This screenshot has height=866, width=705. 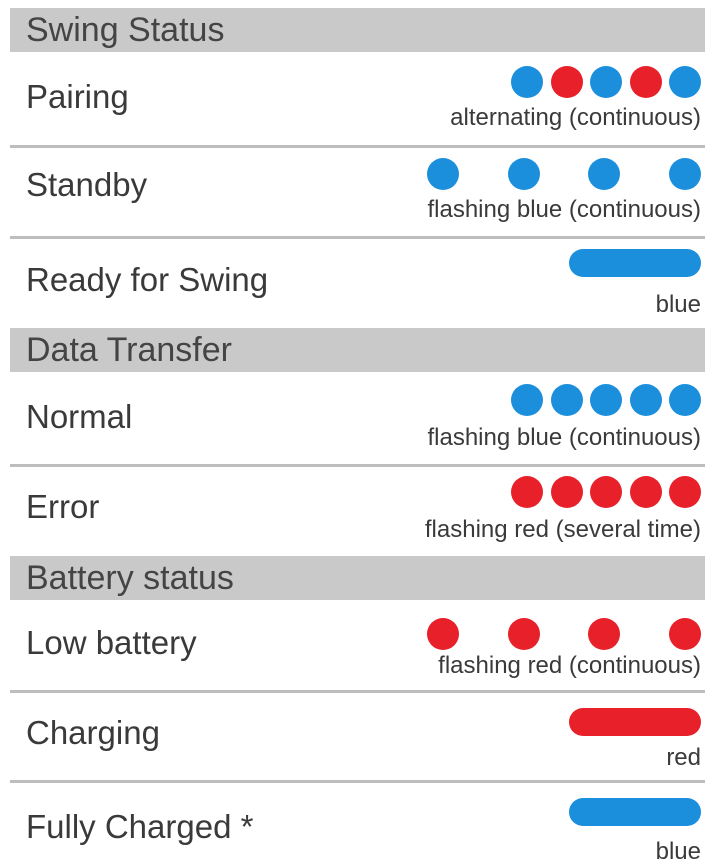 I want to click on row-caption: red, so click(x=683, y=757).